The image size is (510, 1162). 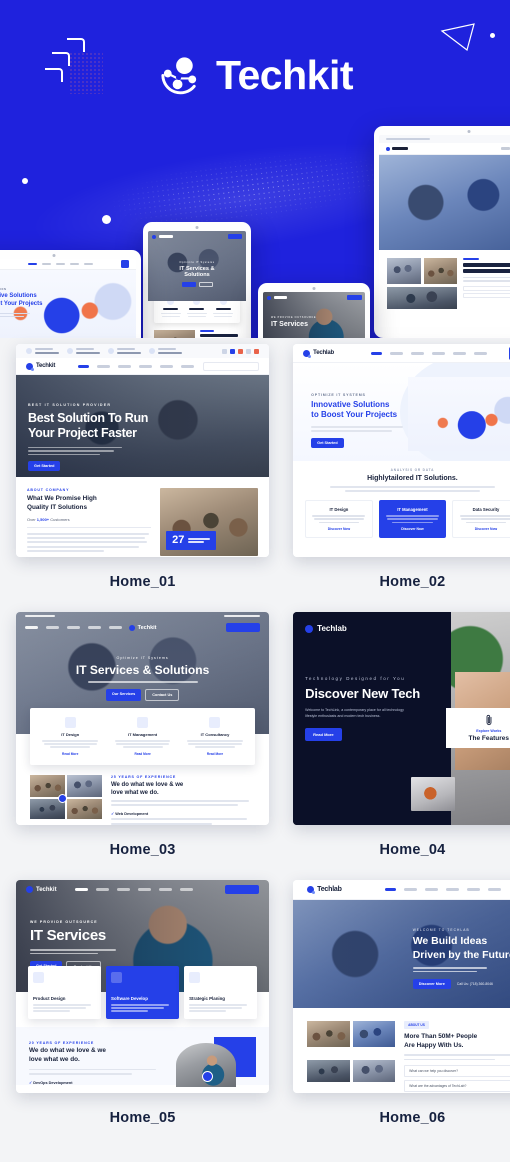 I want to click on demo-label-home-06: Home_06, so click(x=412, y=1118).